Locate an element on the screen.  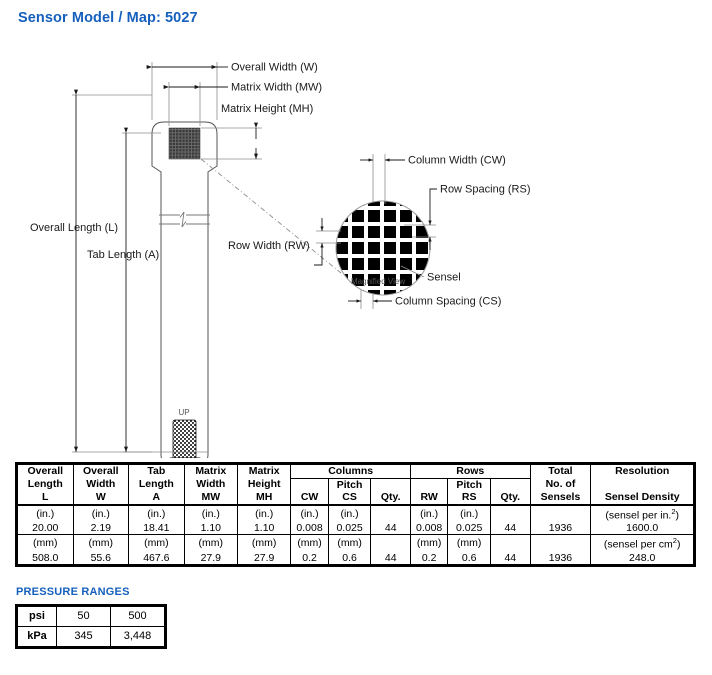
val-in-7: 44 is located at coordinates (390, 528).